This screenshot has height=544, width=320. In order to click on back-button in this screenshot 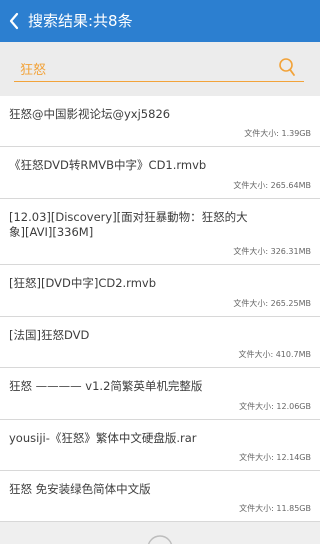, I will do `click(14, 21)`.